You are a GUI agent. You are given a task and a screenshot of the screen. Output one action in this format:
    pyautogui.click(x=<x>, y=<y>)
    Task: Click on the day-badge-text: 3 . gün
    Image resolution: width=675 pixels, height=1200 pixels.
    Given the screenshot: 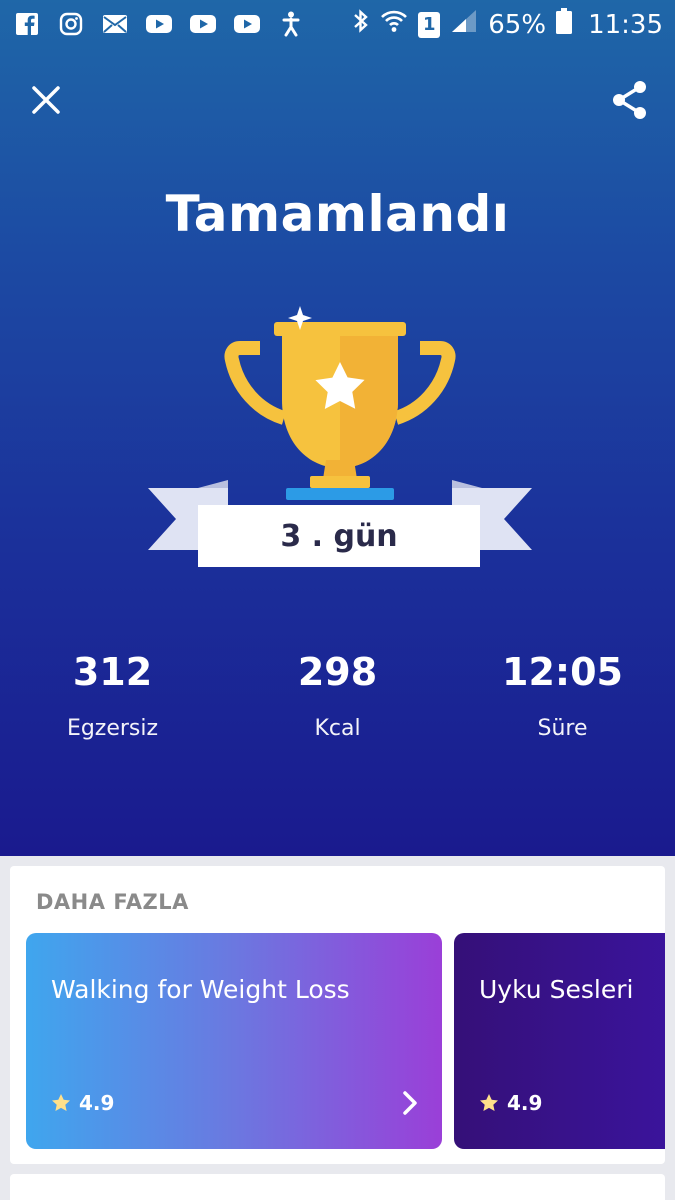 What is the action you would take?
    pyautogui.click(x=339, y=536)
    